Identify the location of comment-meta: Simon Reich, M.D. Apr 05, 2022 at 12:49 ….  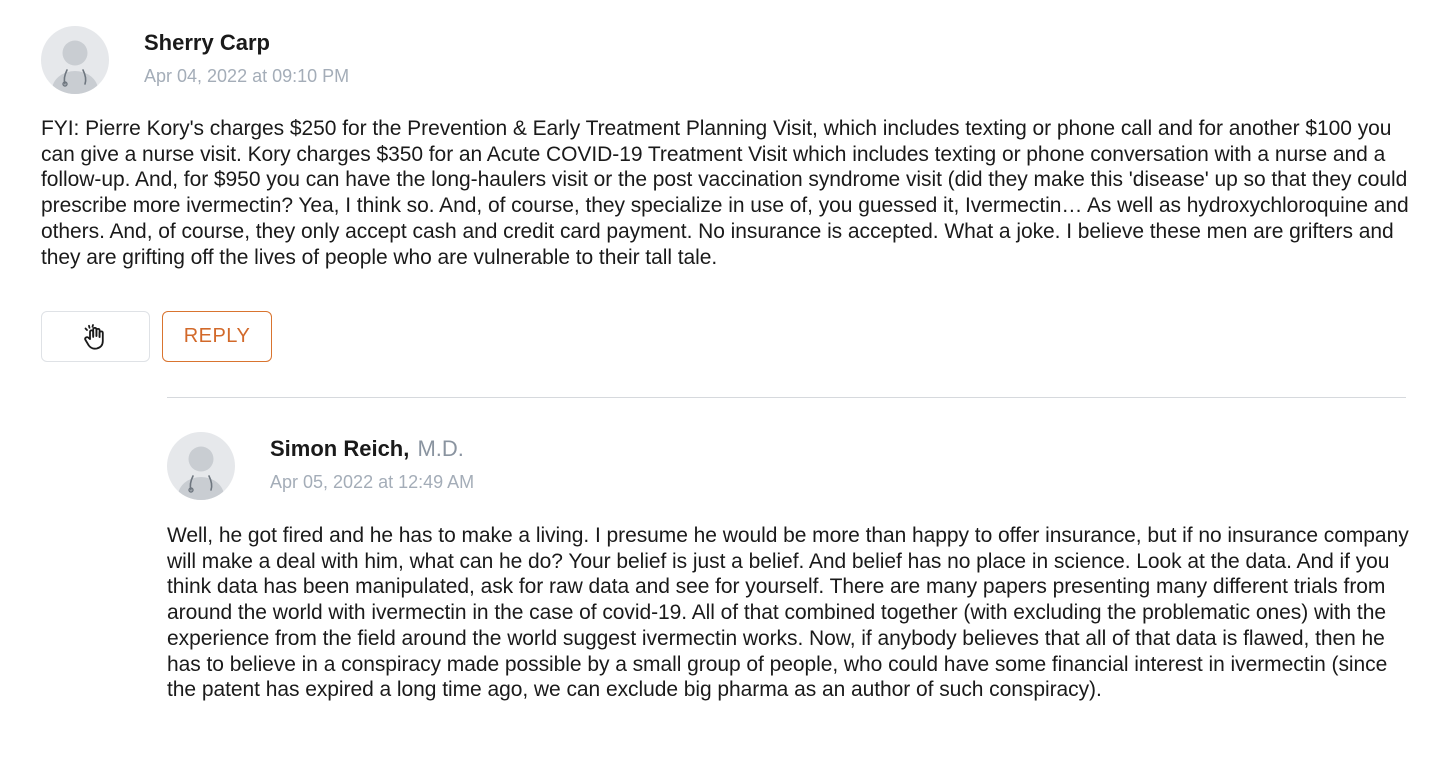
(372, 462).